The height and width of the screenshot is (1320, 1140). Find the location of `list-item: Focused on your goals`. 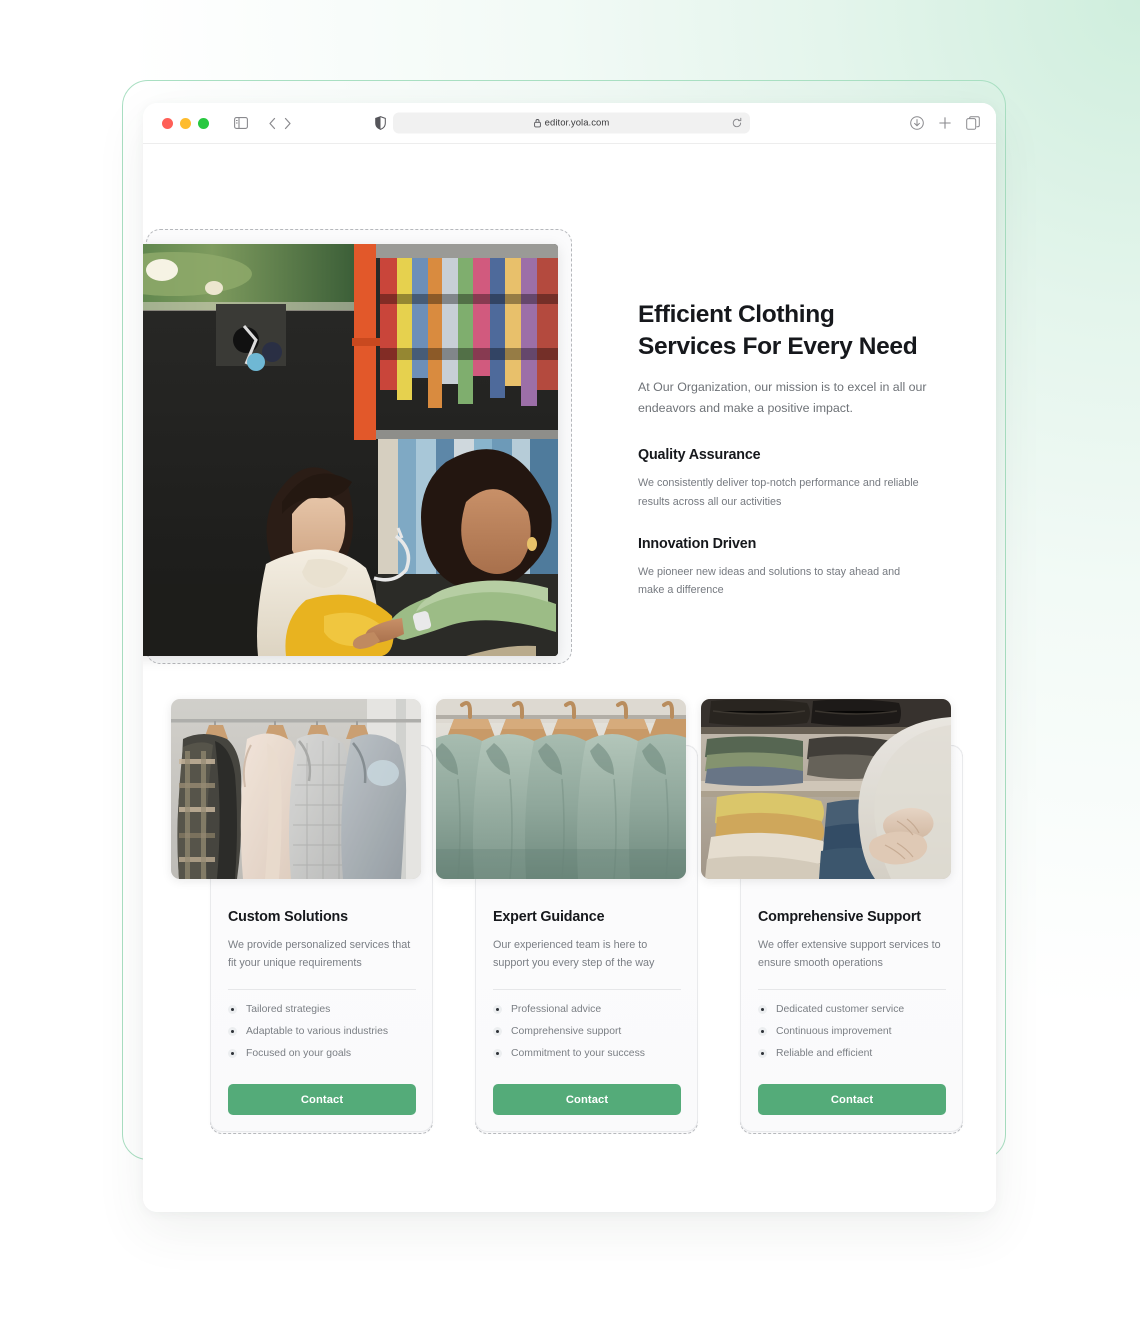

list-item: Focused on your goals is located at coordinates (322, 1053).